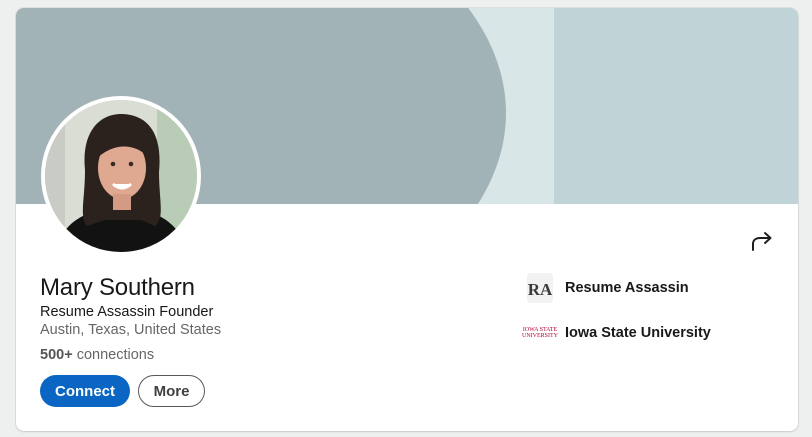 Image resolution: width=812 pixels, height=437 pixels. I want to click on org-current-company: RA Resume Assassin, so click(605, 288).